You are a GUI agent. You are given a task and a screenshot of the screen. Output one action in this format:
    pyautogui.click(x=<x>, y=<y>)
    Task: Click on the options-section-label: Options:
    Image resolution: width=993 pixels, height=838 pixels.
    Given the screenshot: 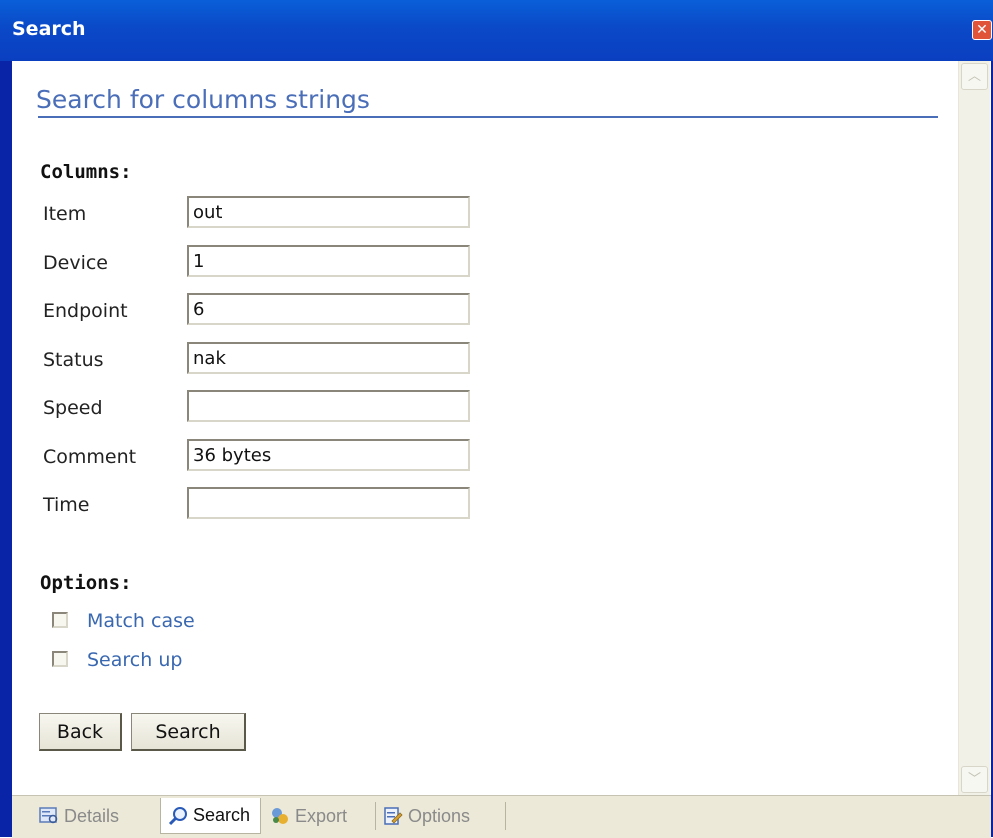 What is the action you would take?
    pyautogui.click(x=86, y=583)
    